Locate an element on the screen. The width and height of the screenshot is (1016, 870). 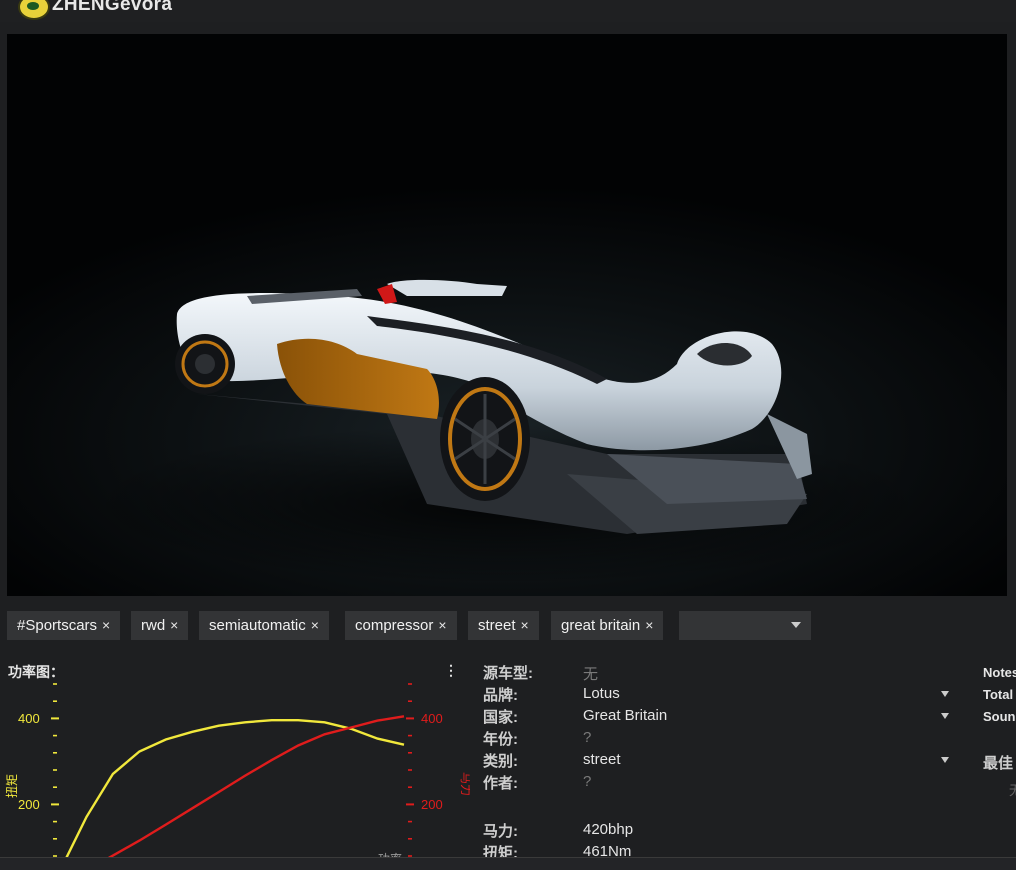
tag-great-britain: great britain × is located at coordinates (607, 625).